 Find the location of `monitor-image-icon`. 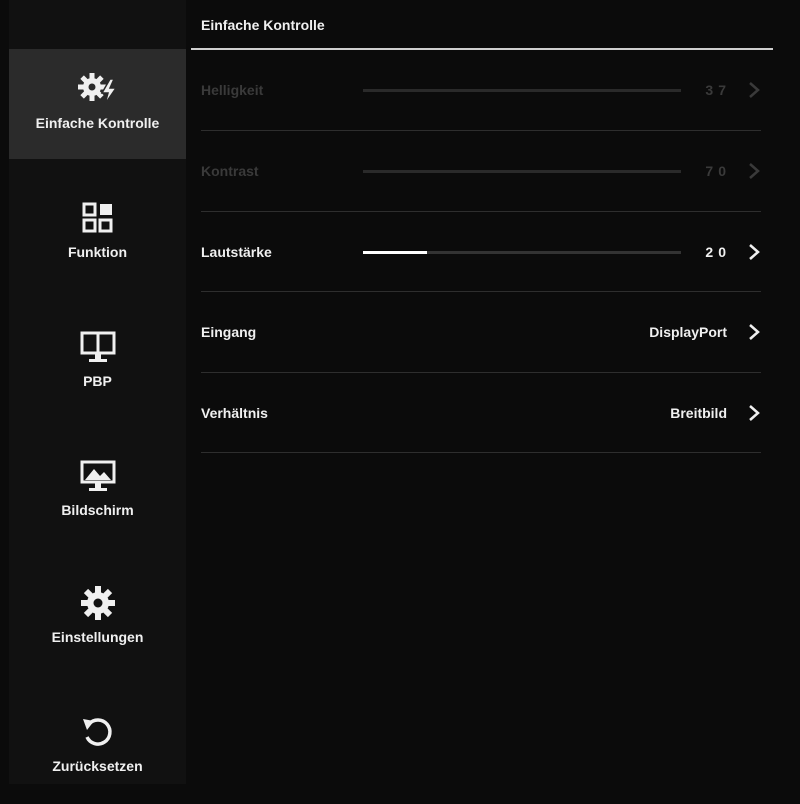

monitor-image-icon is located at coordinates (98, 476).